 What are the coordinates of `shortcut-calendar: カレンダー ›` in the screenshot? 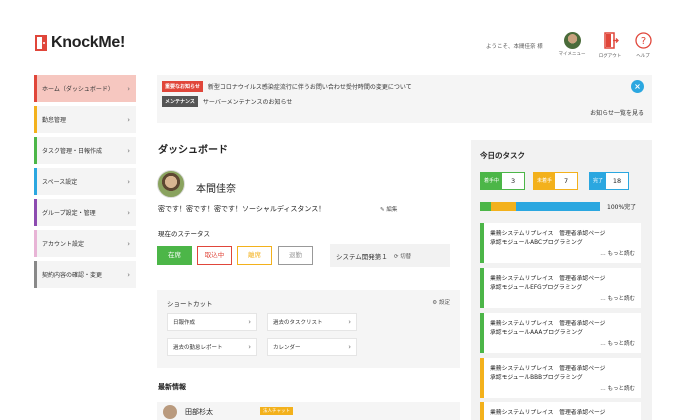 It's located at (312, 347).